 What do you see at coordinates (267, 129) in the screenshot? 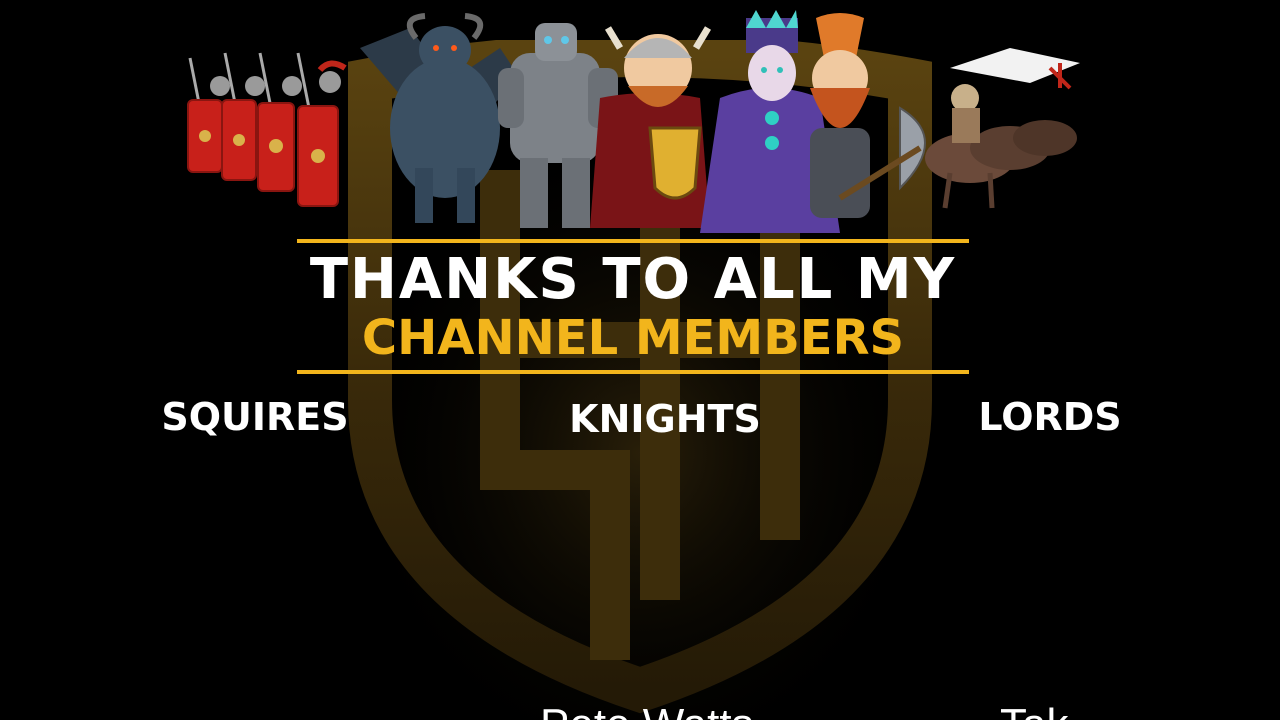
I see `legionaries-icon` at bounding box center [267, 129].